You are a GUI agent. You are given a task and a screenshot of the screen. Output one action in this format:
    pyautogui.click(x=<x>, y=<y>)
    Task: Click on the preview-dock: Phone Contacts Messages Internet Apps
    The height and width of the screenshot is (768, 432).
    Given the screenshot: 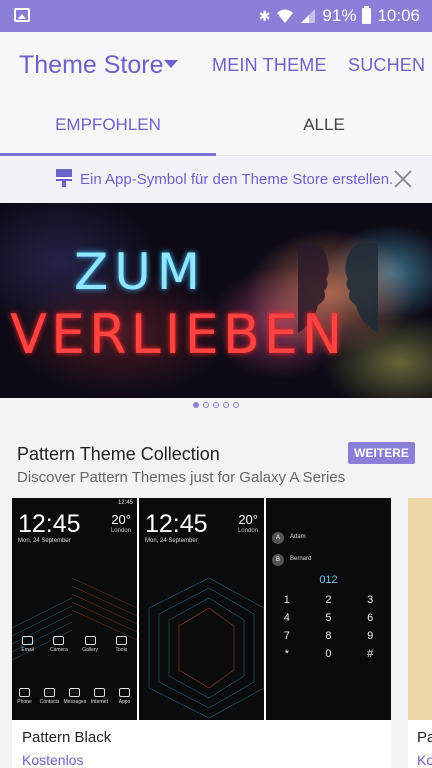 What is the action you would take?
    pyautogui.click(x=74, y=696)
    